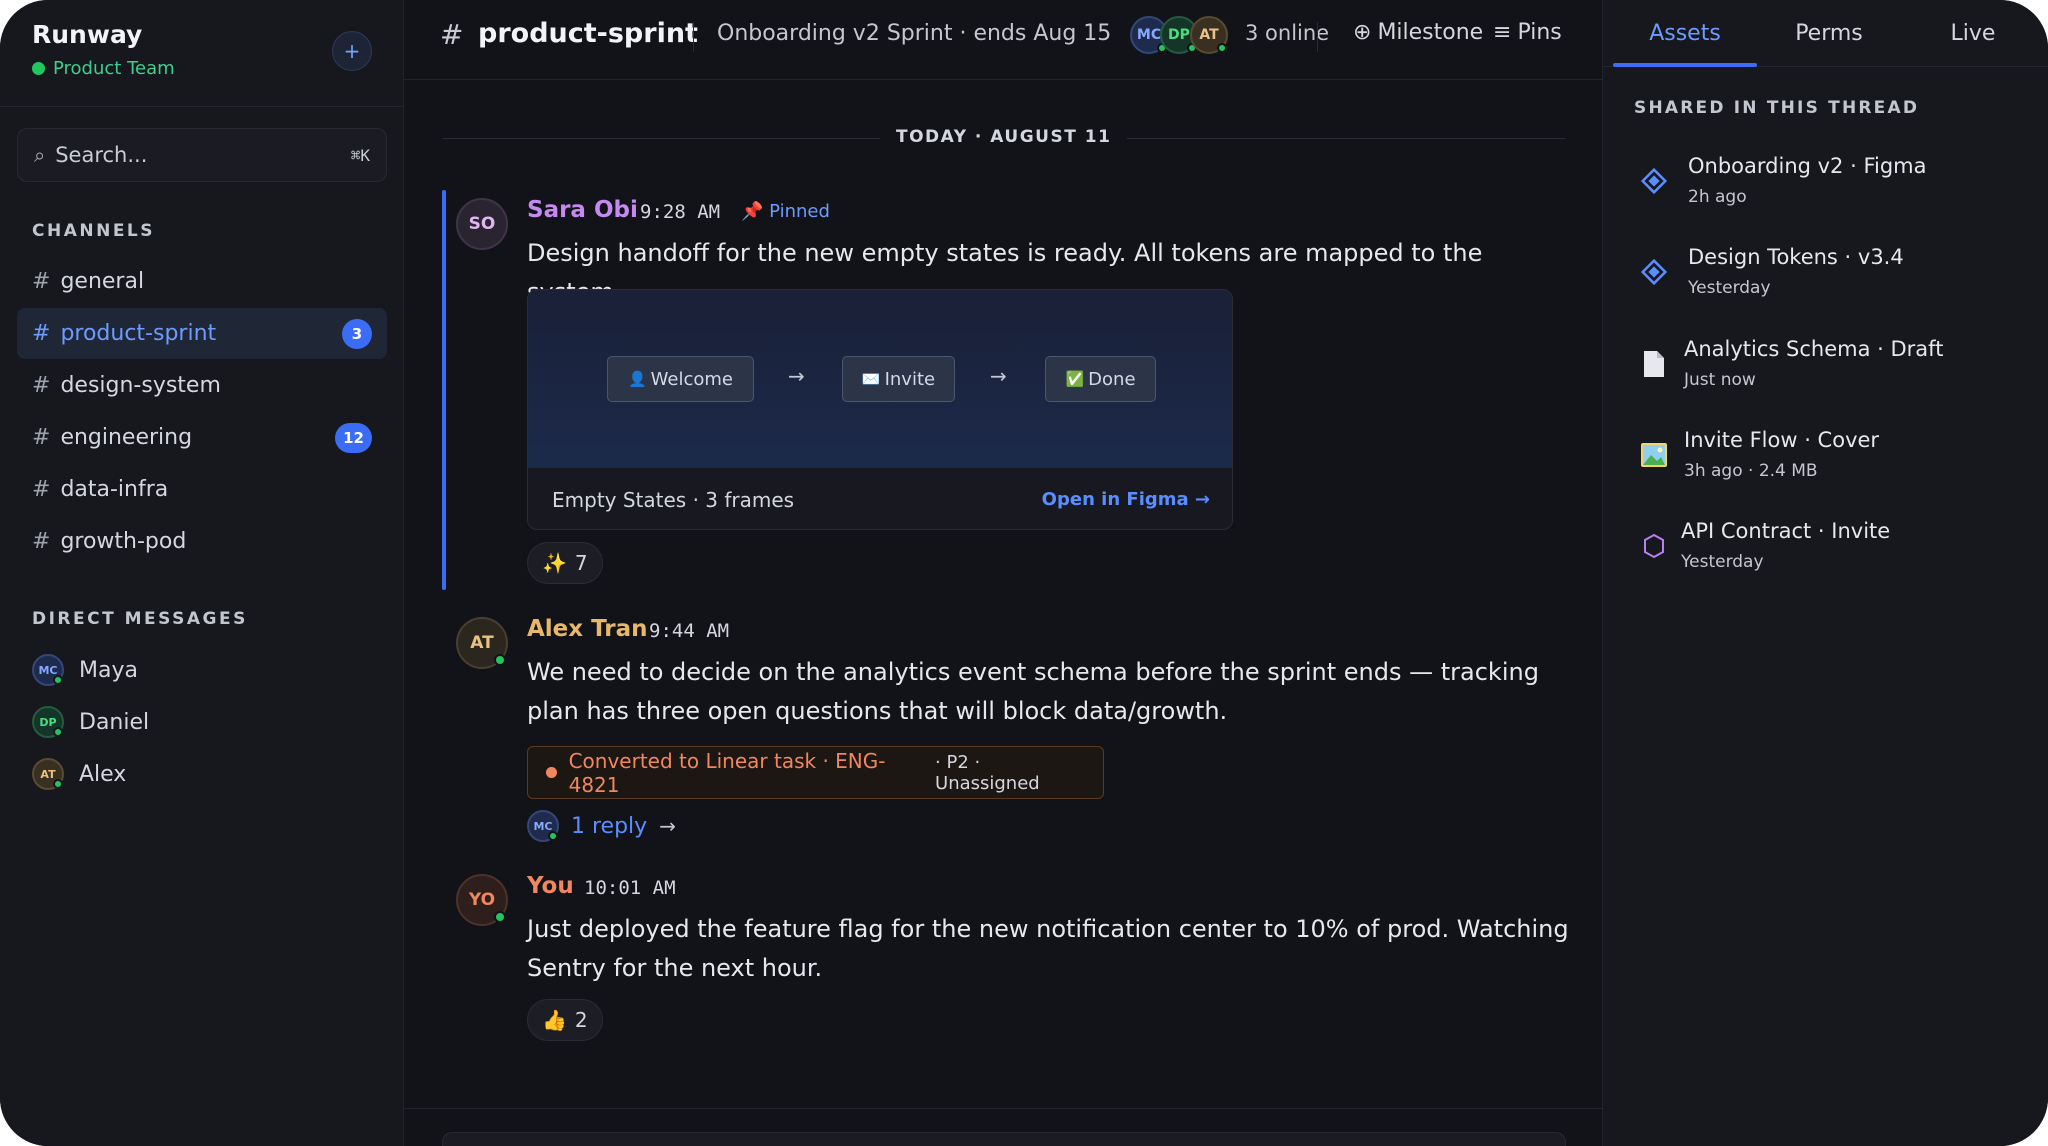 The width and height of the screenshot is (2048, 1146). I want to click on divider, so click(1317, 37).